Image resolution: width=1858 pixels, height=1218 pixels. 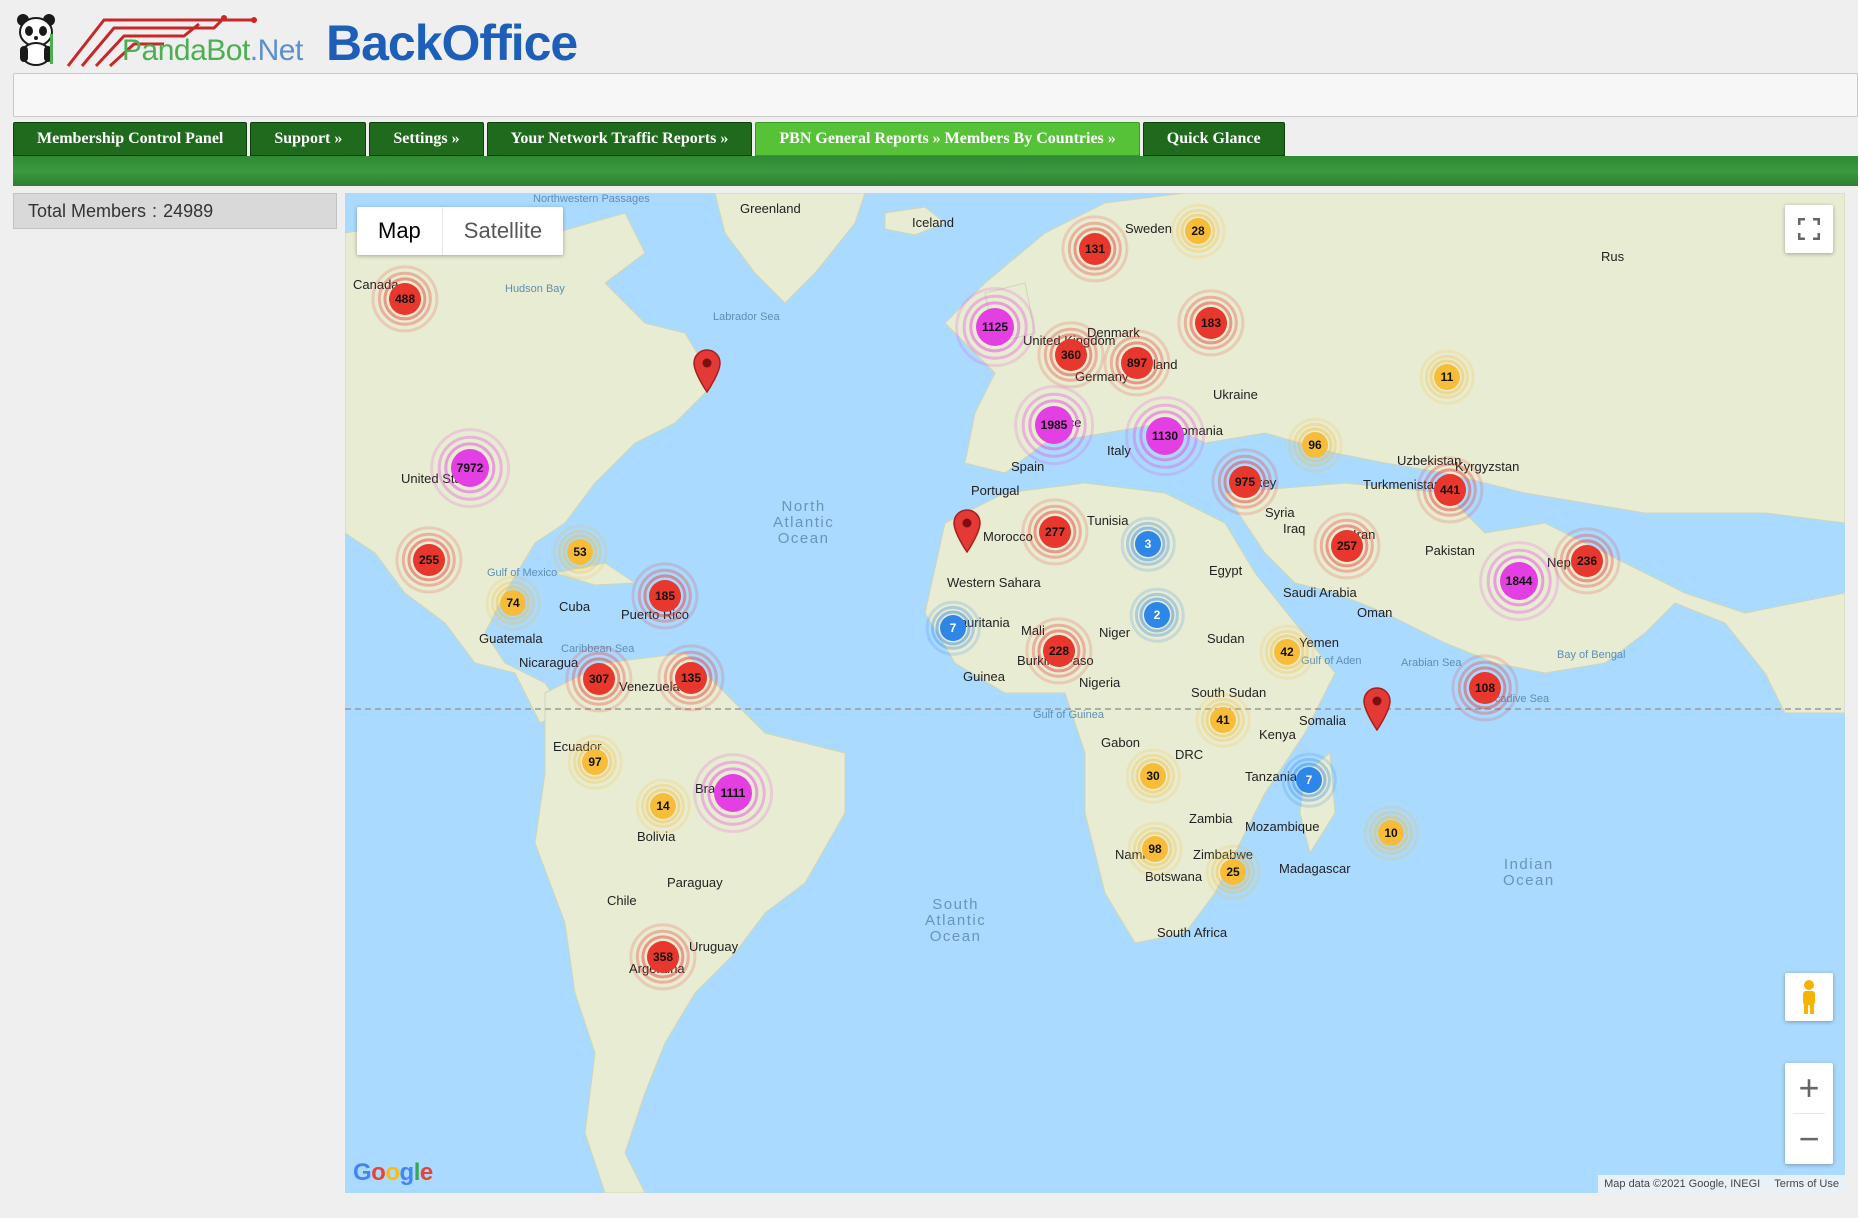 What do you see at coordinates (1806, 1184) in the screenshot?
I see `terms-of-use-link: Terms of Use` at bounding box center [1806, 1184].